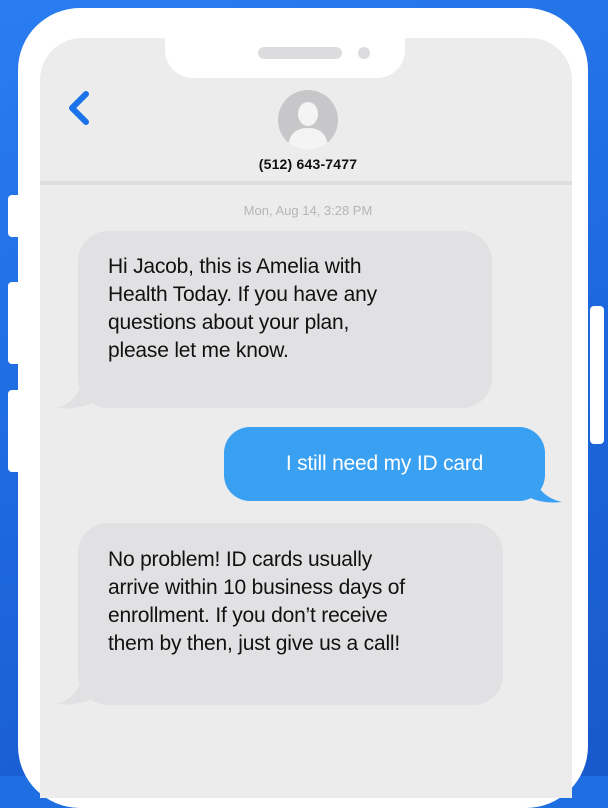 The height and width of the screenshot is (808, 608). I want to click on speaker-grille, so click(300, 53).